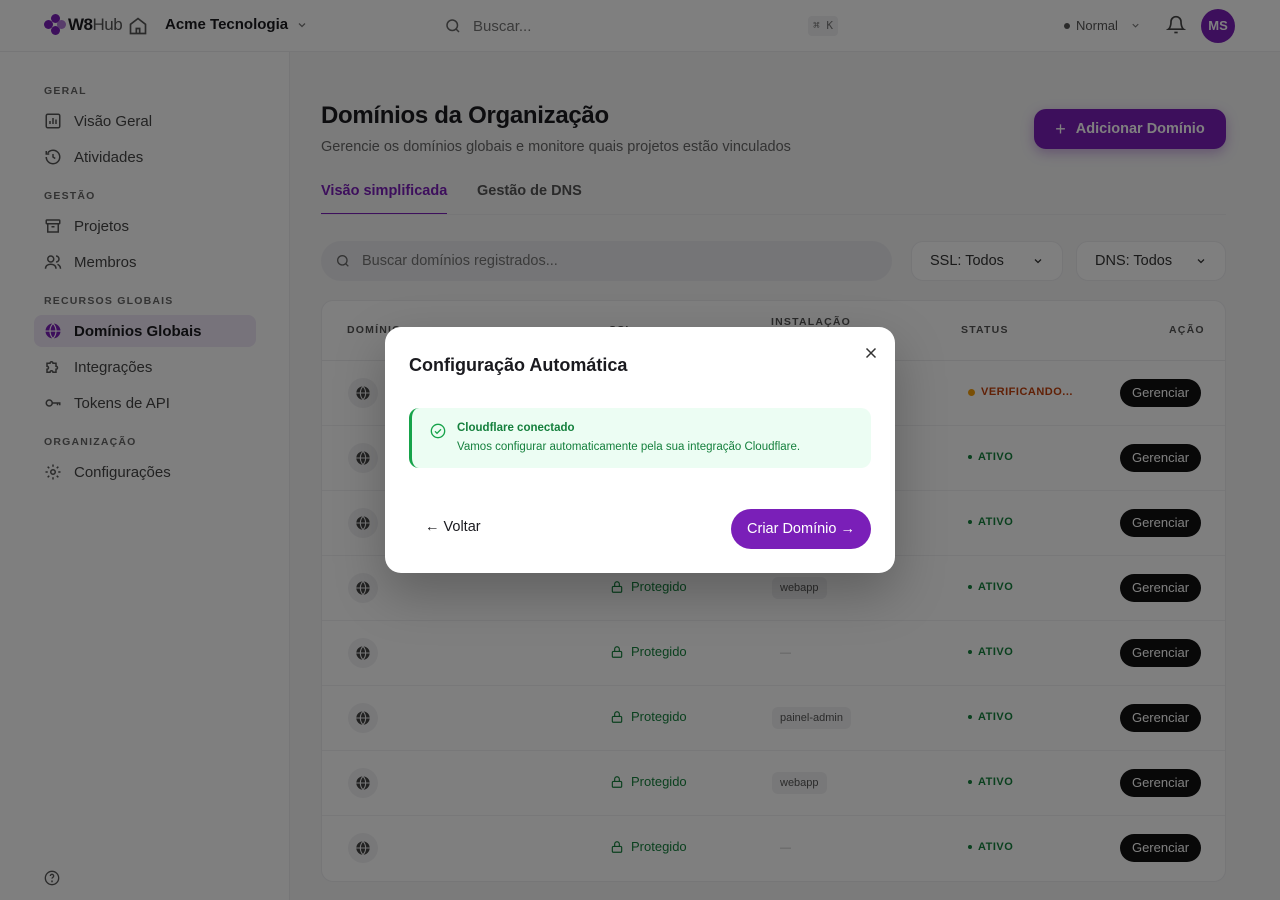 The height and width of the screenshot is (900, 1280). What do you see at coordinates (801, 529) in the screenshot?
I see `create-domain-button: Criar Domínio →` at bounding box center [801, 529].